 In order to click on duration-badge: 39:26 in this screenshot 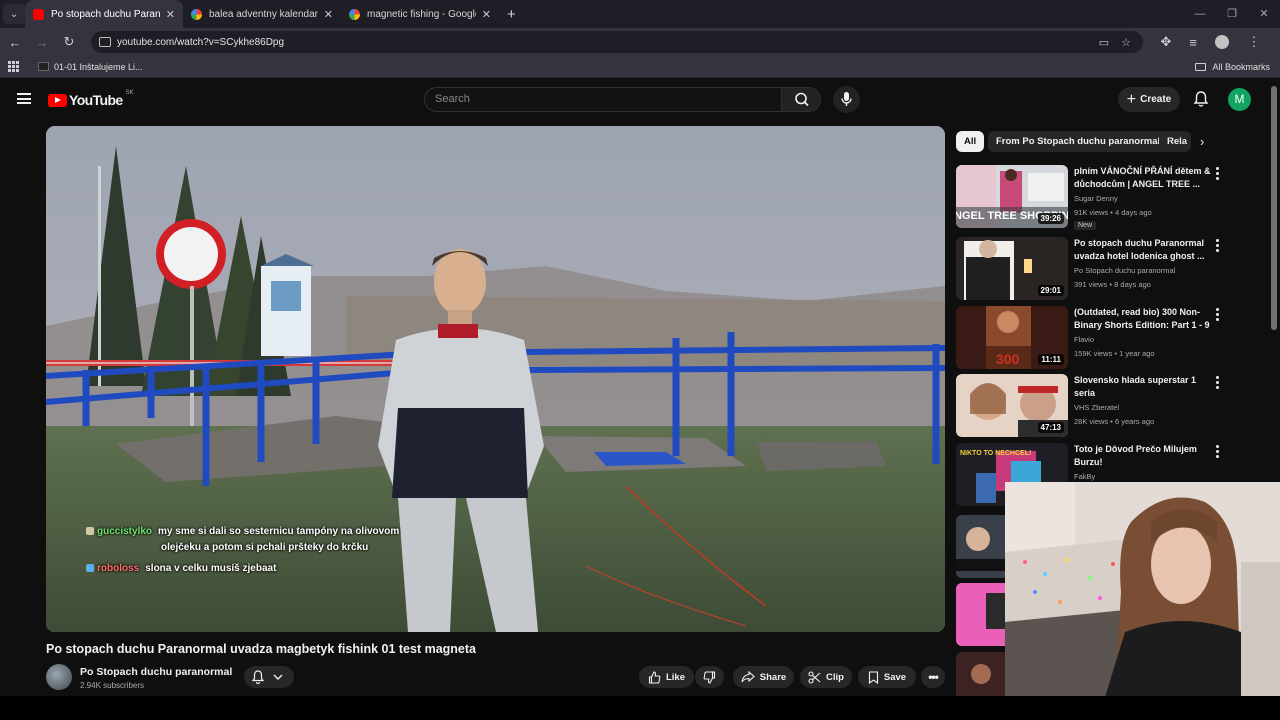, I will do `click(1050, 218)`.